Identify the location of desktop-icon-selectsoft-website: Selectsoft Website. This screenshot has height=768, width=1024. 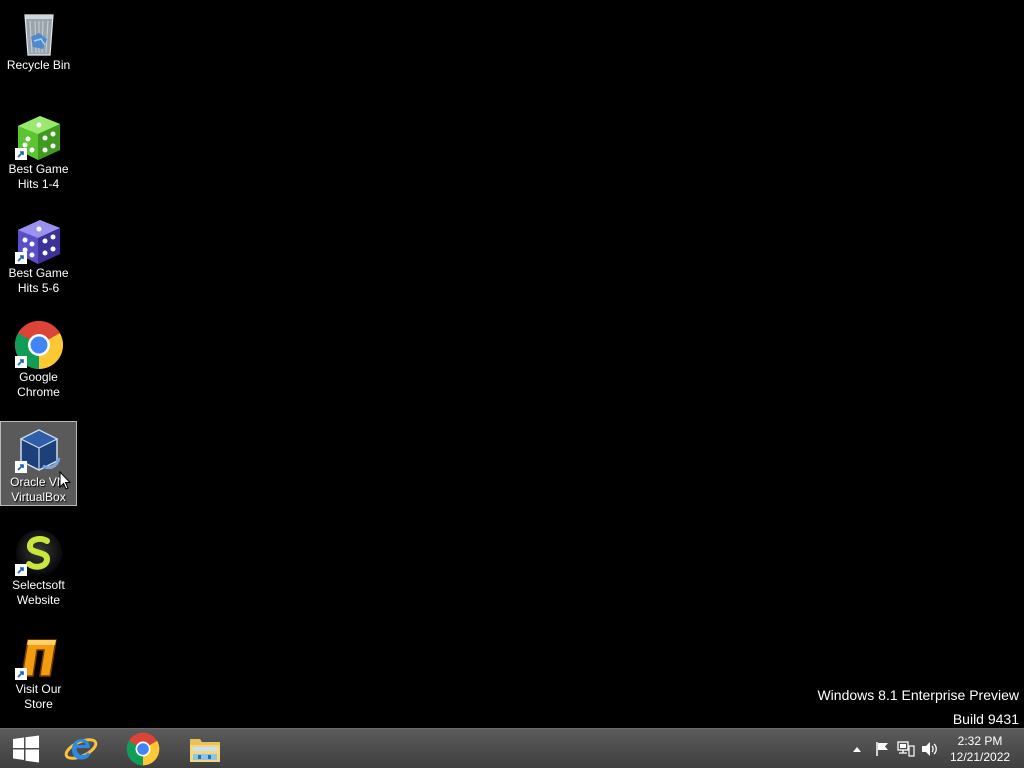
(38, 566).